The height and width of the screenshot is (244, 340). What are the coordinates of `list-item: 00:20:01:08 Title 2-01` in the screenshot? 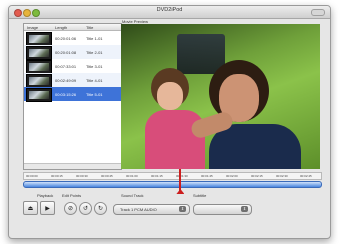 It's located at (72, 52).